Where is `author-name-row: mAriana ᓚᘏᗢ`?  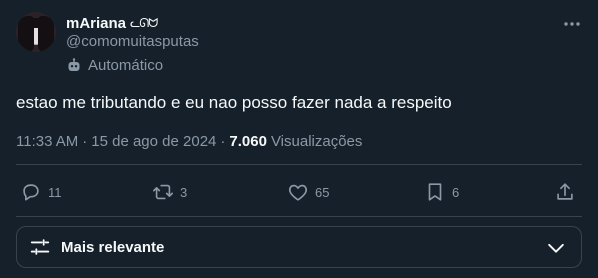
author-name-row: mAriana ᓚᘏᗢ is located at coordinates (112, 23).